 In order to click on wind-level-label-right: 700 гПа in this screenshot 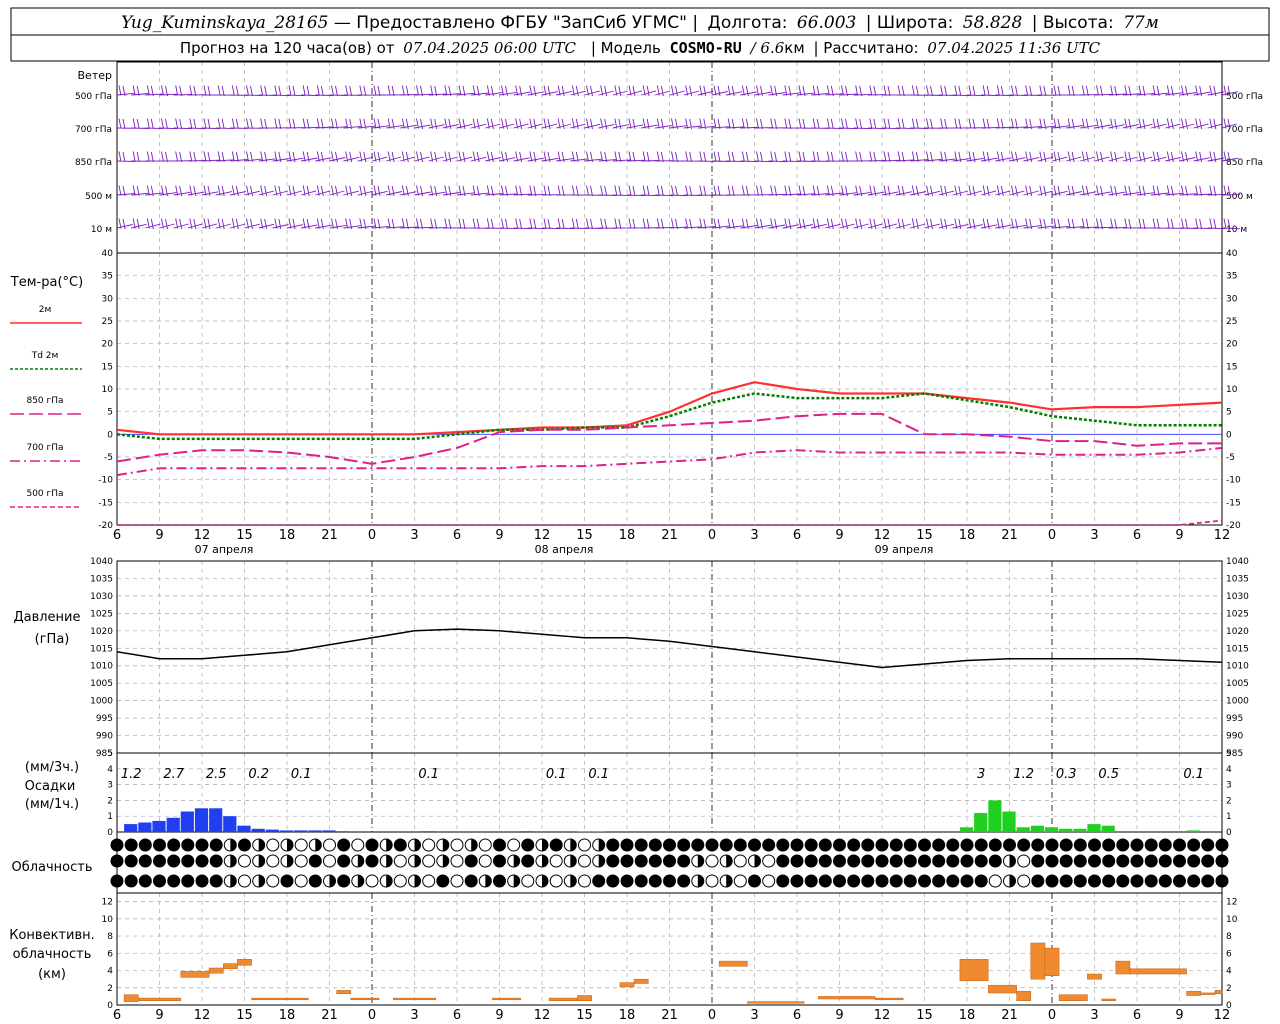, I will do `click(1244, 130)`.